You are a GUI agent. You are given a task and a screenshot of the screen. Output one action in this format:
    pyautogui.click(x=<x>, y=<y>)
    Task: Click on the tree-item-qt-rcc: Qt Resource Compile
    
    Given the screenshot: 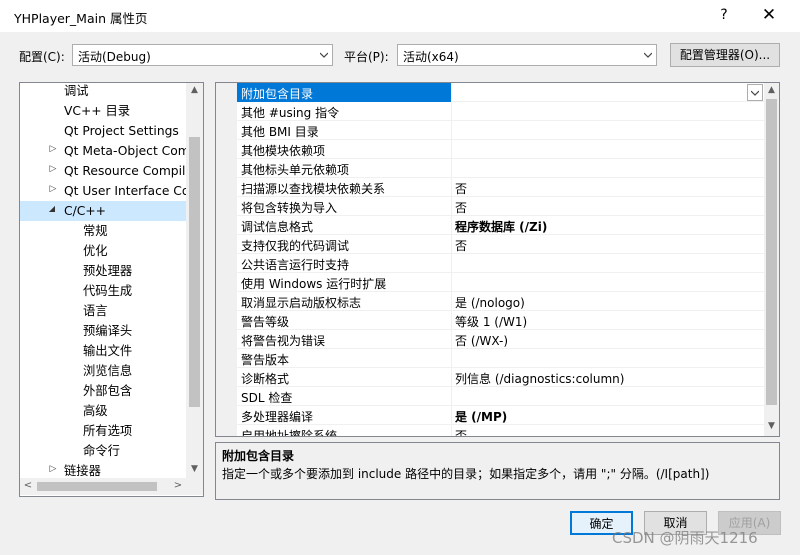 What is the action you would take?
    pyautogui.click(x=128, y=171)
    